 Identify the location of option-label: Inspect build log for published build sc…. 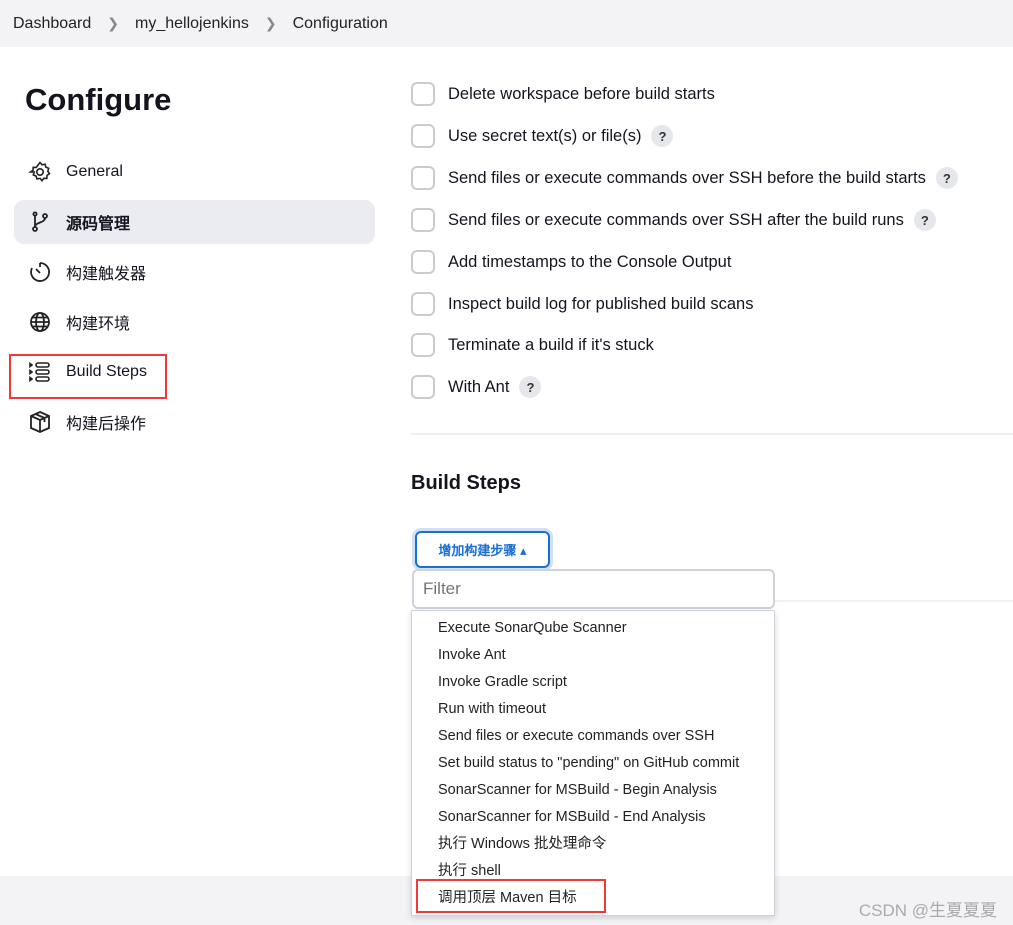
(601, 303).